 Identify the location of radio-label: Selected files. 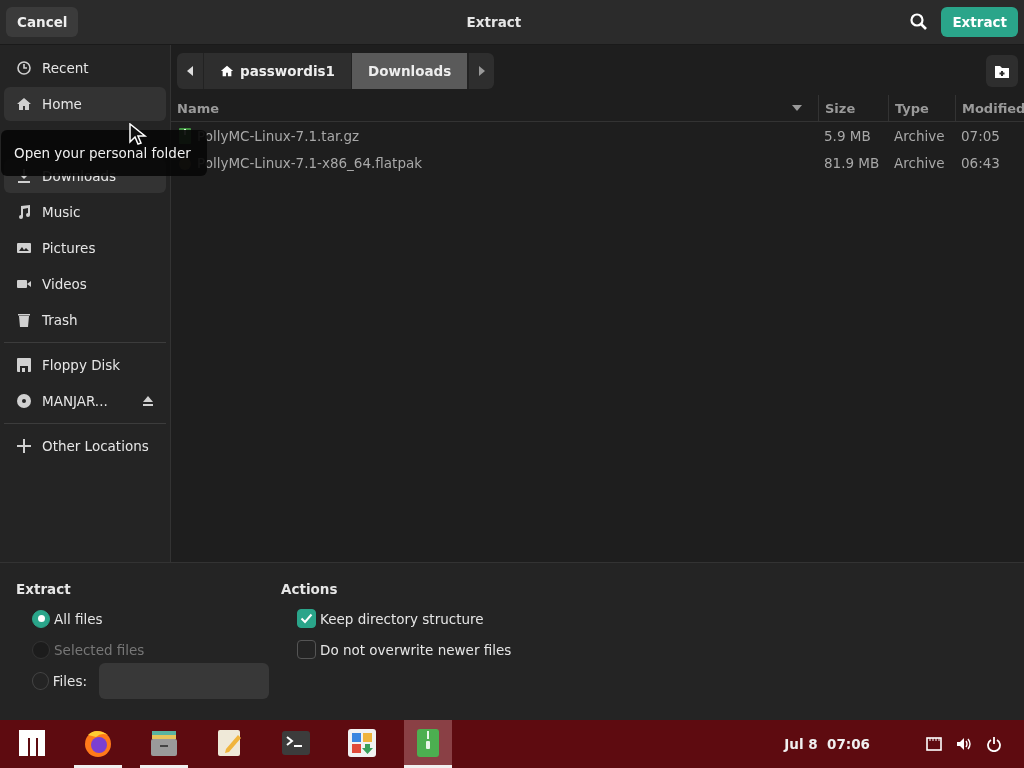
(99, 649).